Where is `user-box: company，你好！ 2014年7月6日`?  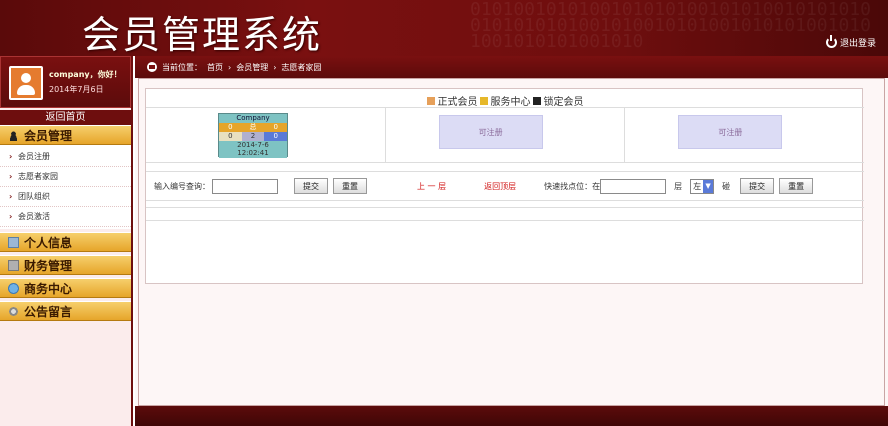 user-box: company，你好！ 2014年7月6日 is located at coordinates (65, 82).